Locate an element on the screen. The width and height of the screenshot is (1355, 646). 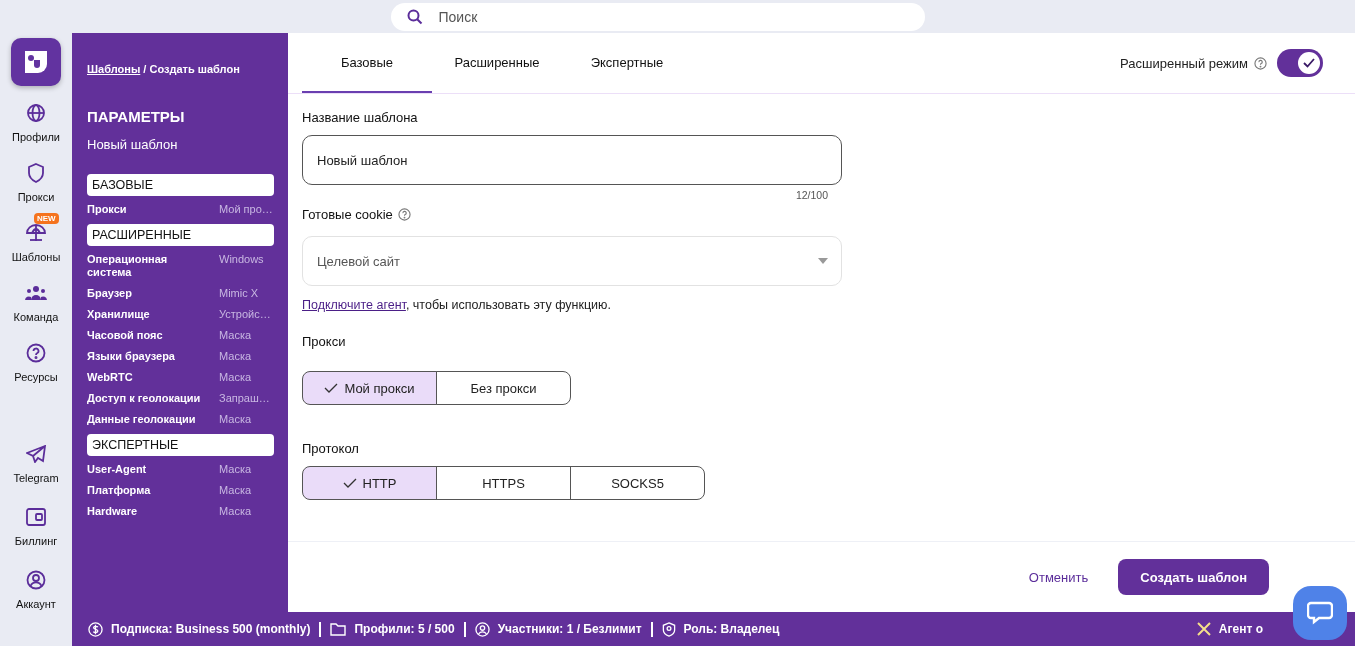
nav-item: Профили is located at coordinates (36, 119).